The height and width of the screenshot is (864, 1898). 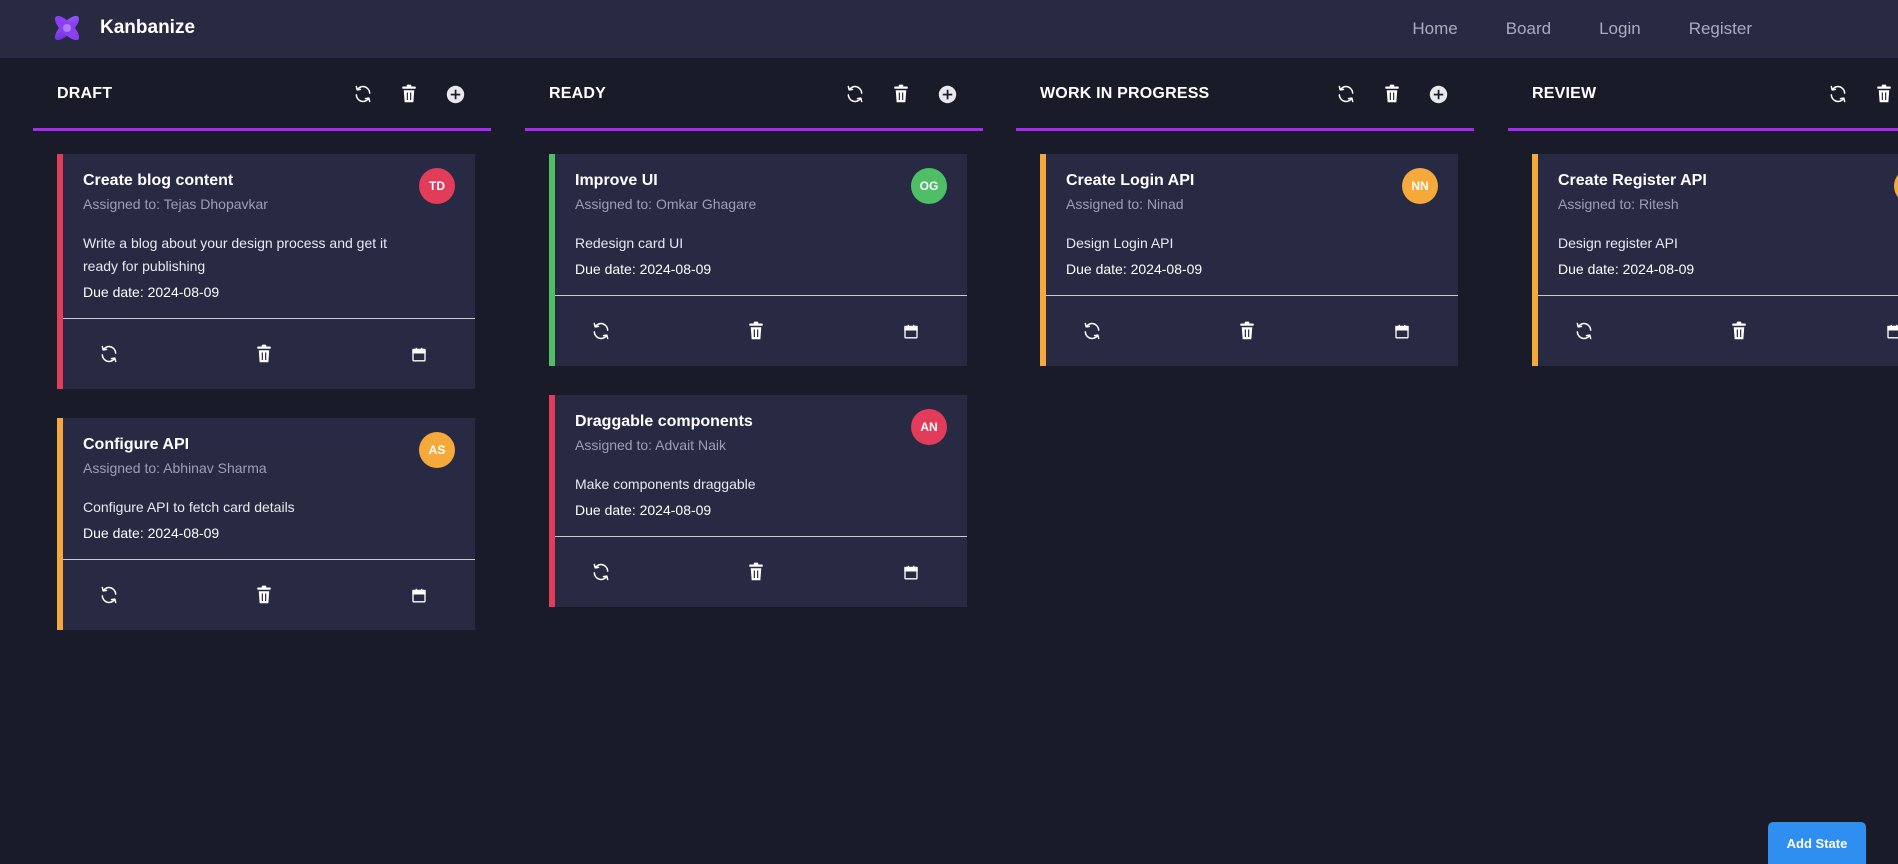 What do you see at coordinates (262, 94) in the screenshot?
I see `column-header: DRAFT` at bounding box center [262, 94].